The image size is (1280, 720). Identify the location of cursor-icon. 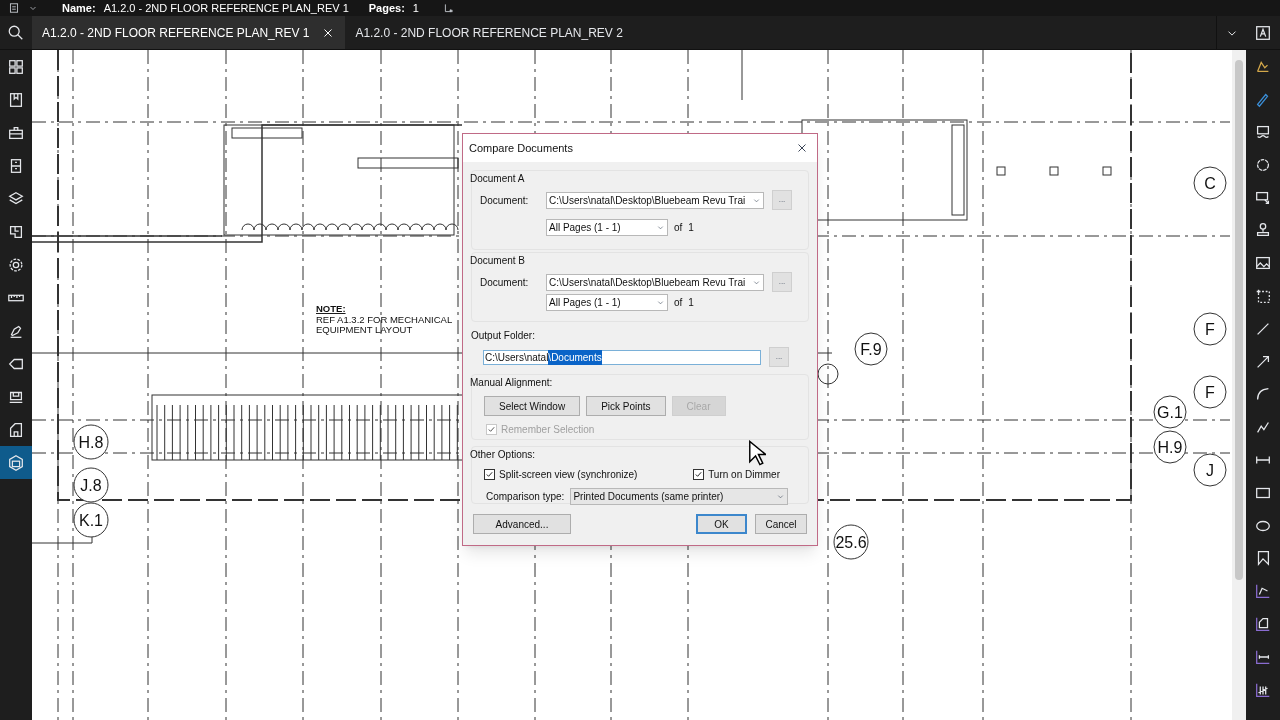
(757, 453).